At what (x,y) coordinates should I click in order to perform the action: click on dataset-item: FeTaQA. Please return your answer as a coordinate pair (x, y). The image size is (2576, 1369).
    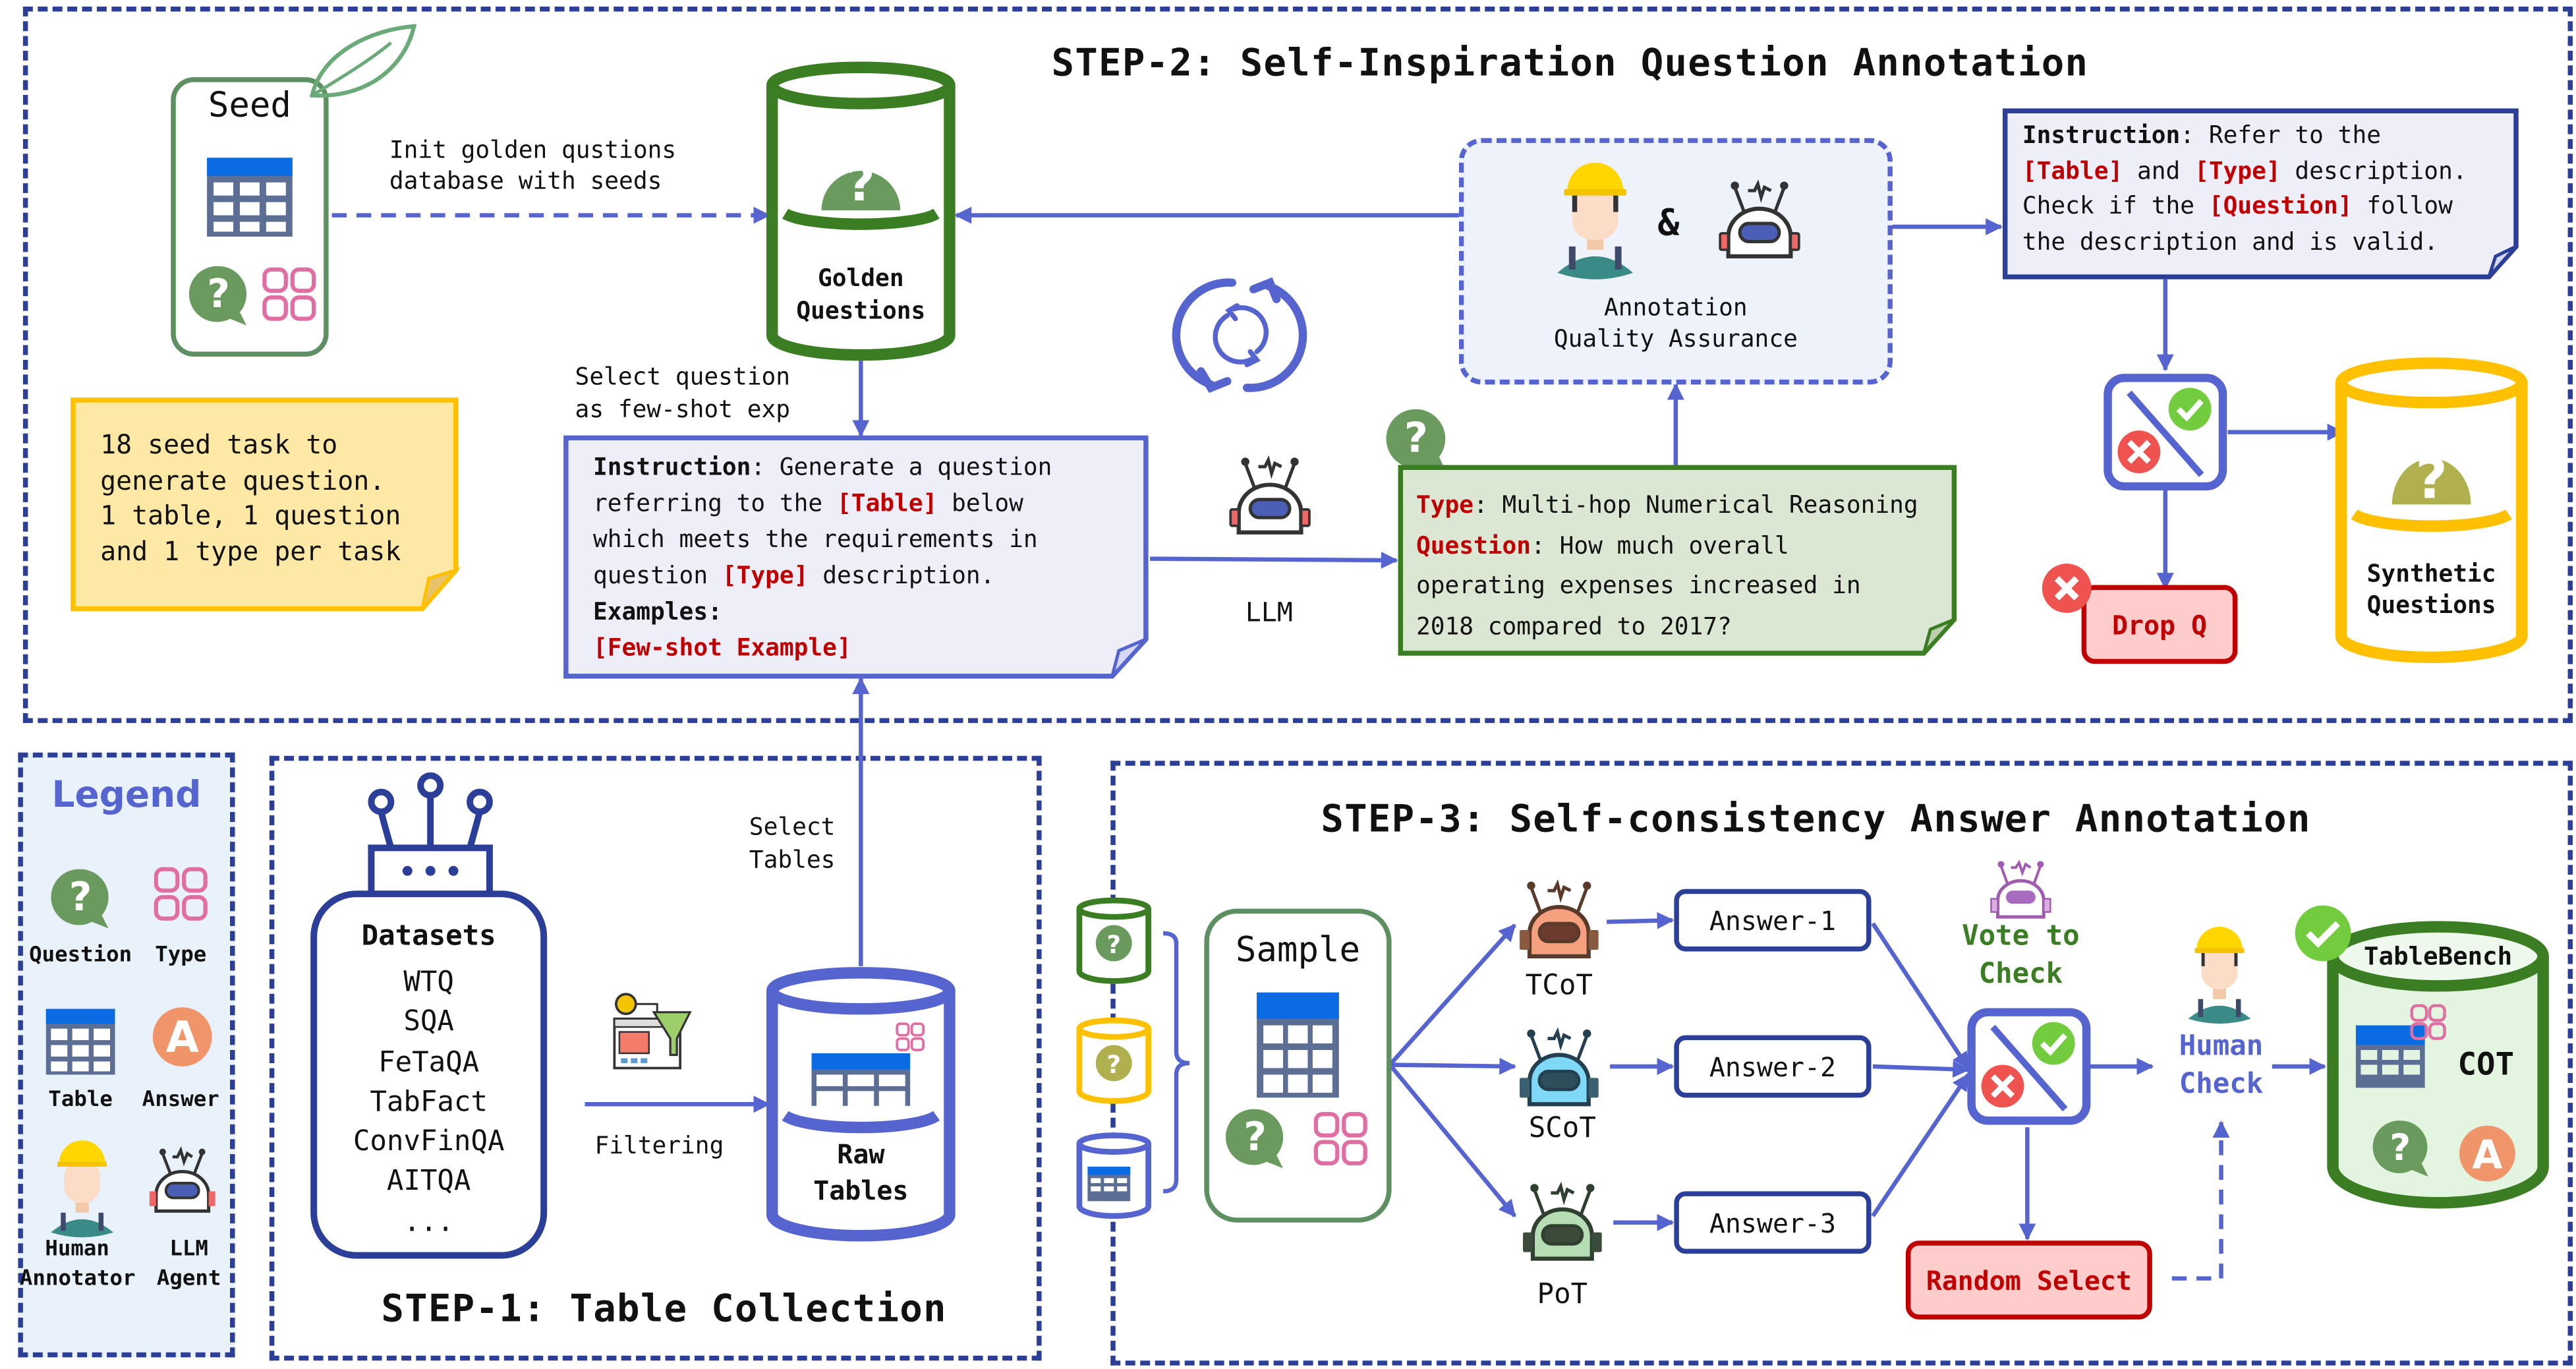
    Looking at the image, I should click on (429, 1062).